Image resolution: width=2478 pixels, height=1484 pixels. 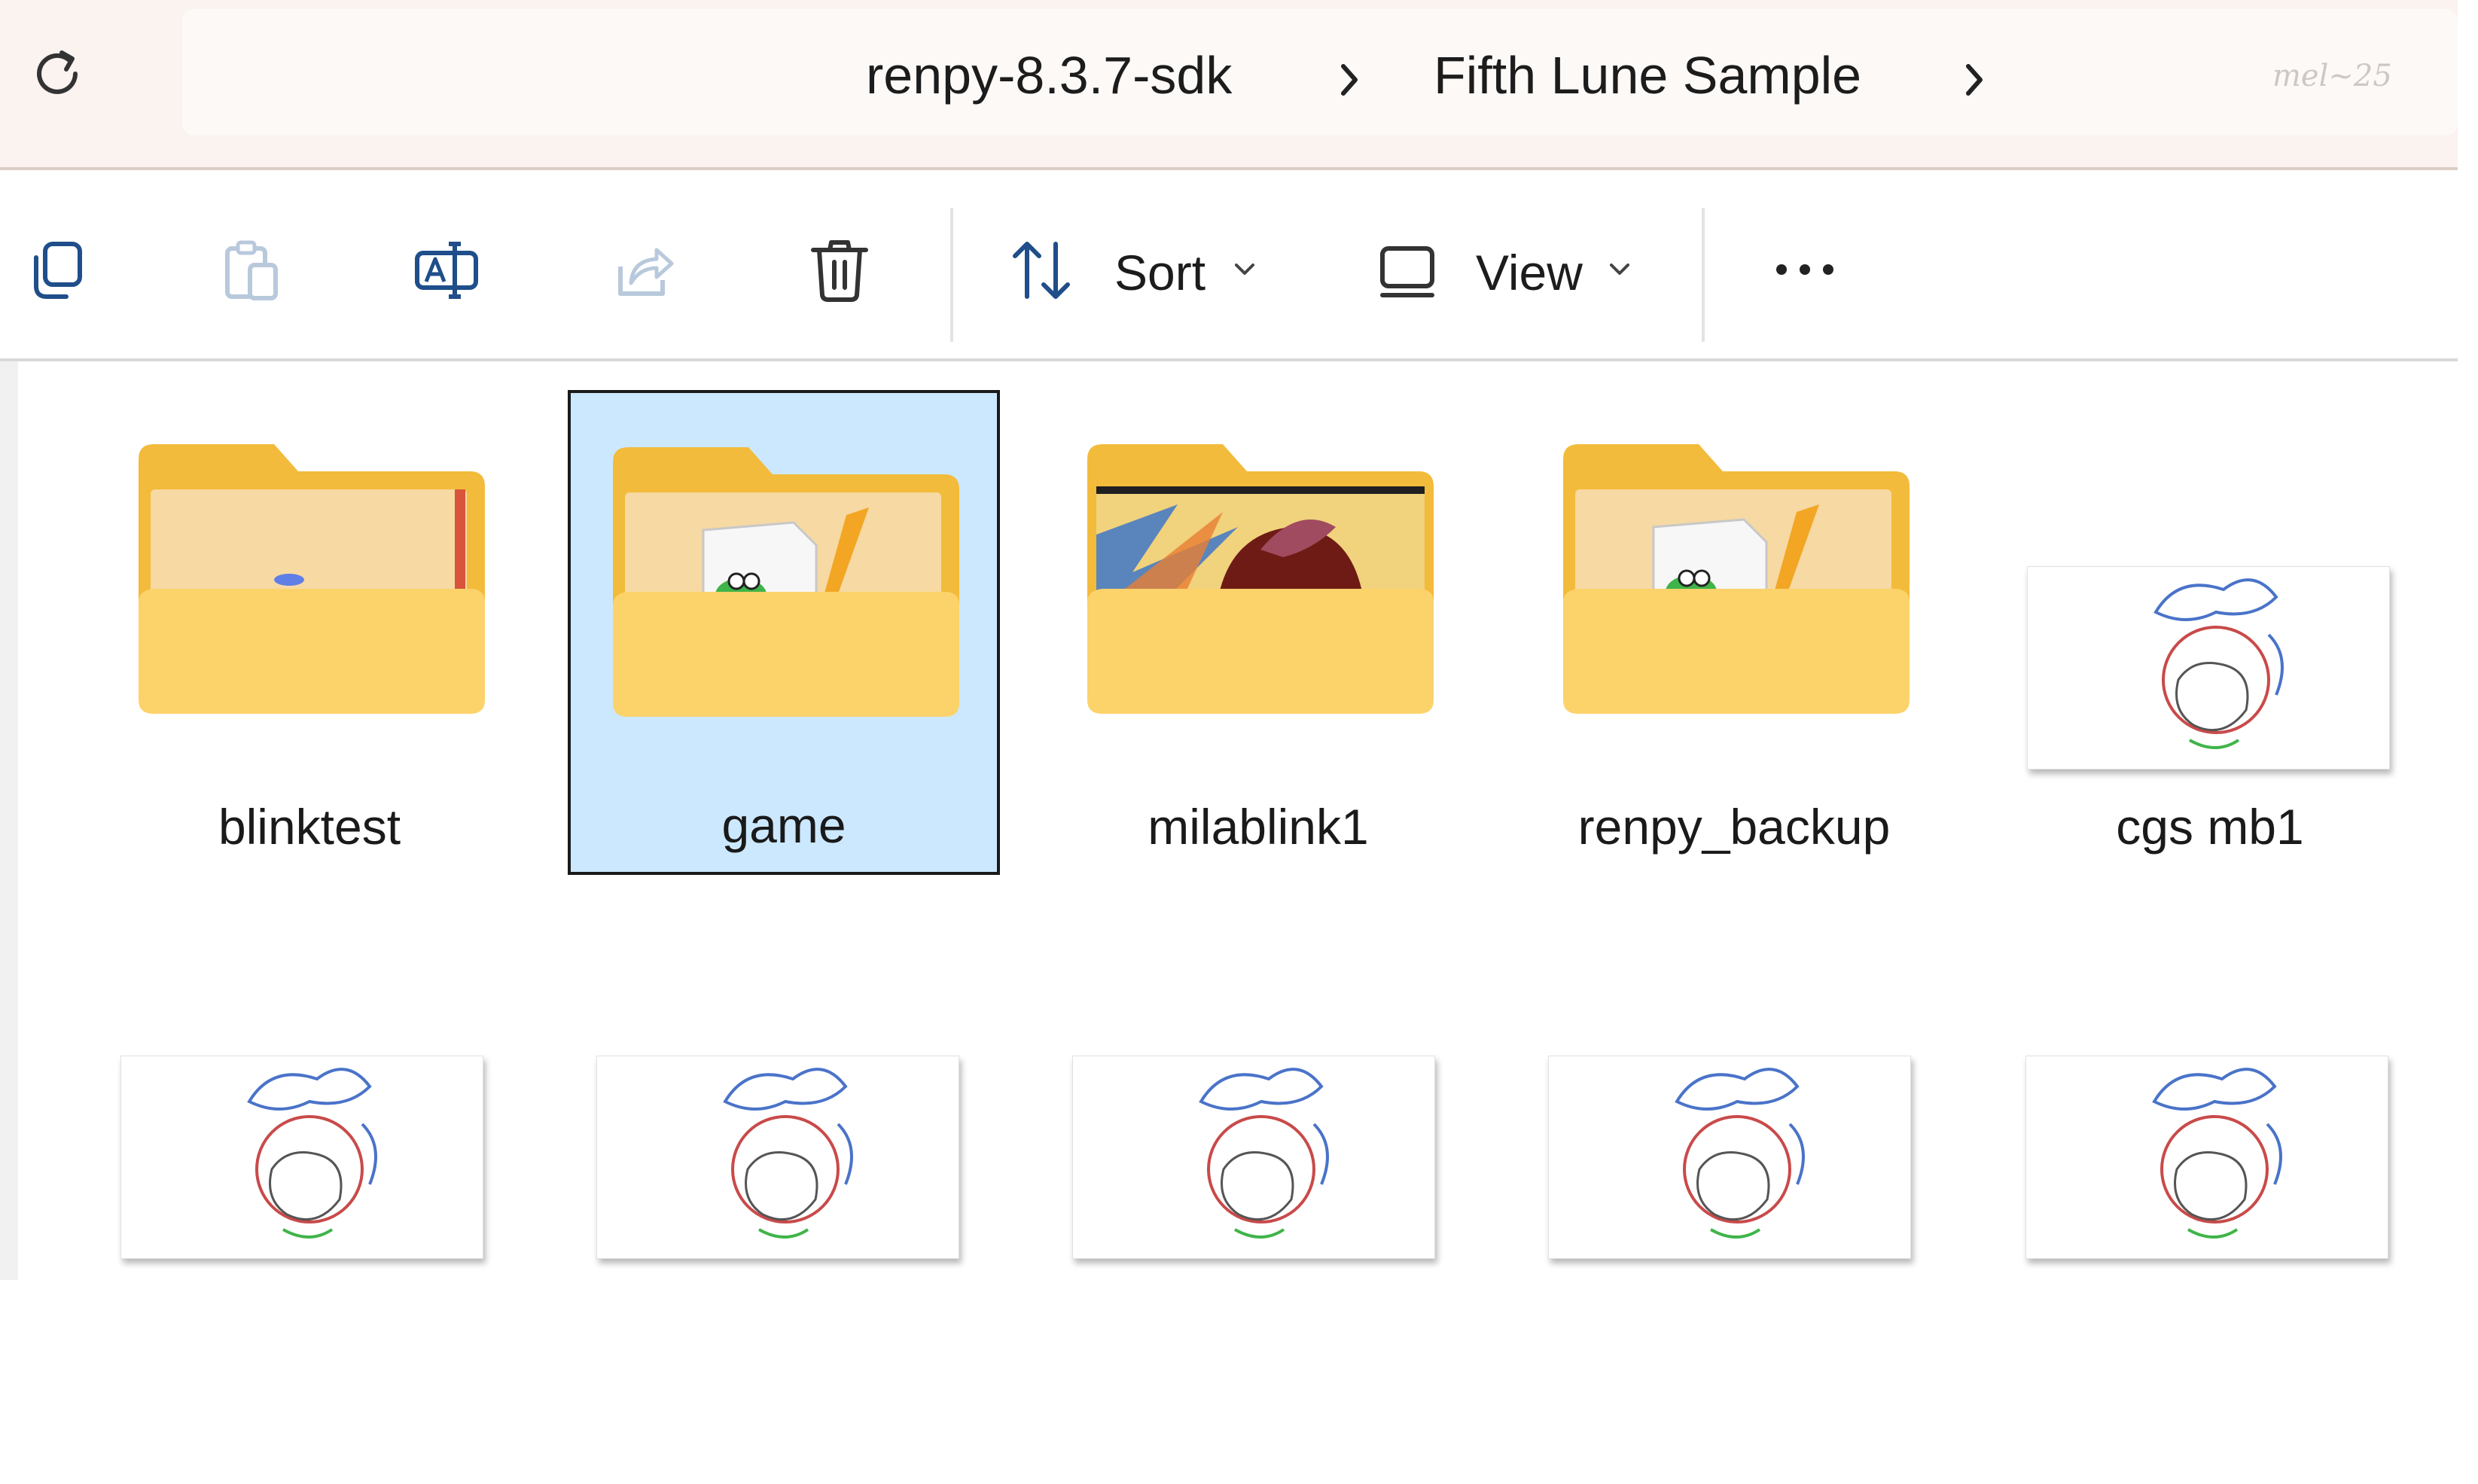 I want to click on more-options-icon, so click(x=1805, y=270).